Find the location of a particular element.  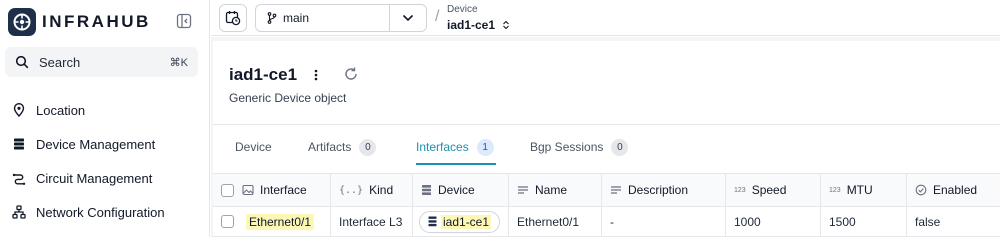

cell-value: Interface L3 is located at coordinates (371, 221).